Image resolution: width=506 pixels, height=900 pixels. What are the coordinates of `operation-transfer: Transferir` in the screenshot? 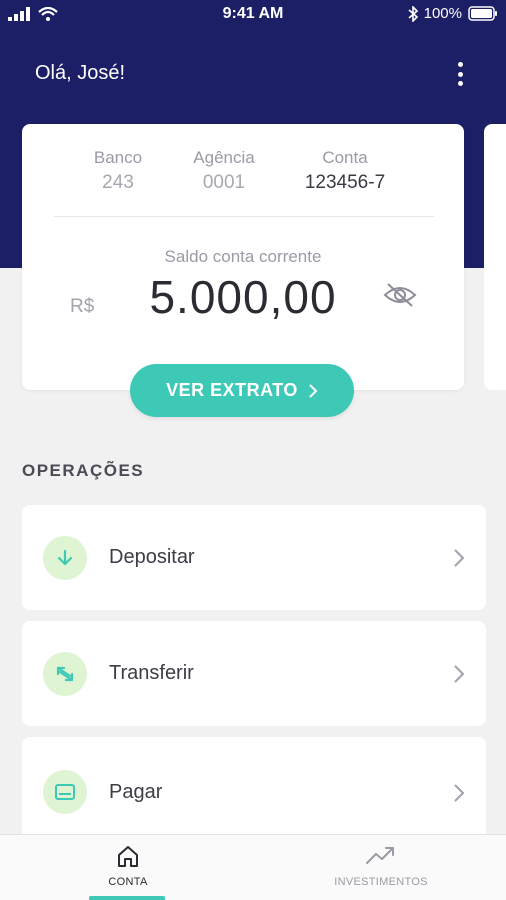 It's located at (254, 673).